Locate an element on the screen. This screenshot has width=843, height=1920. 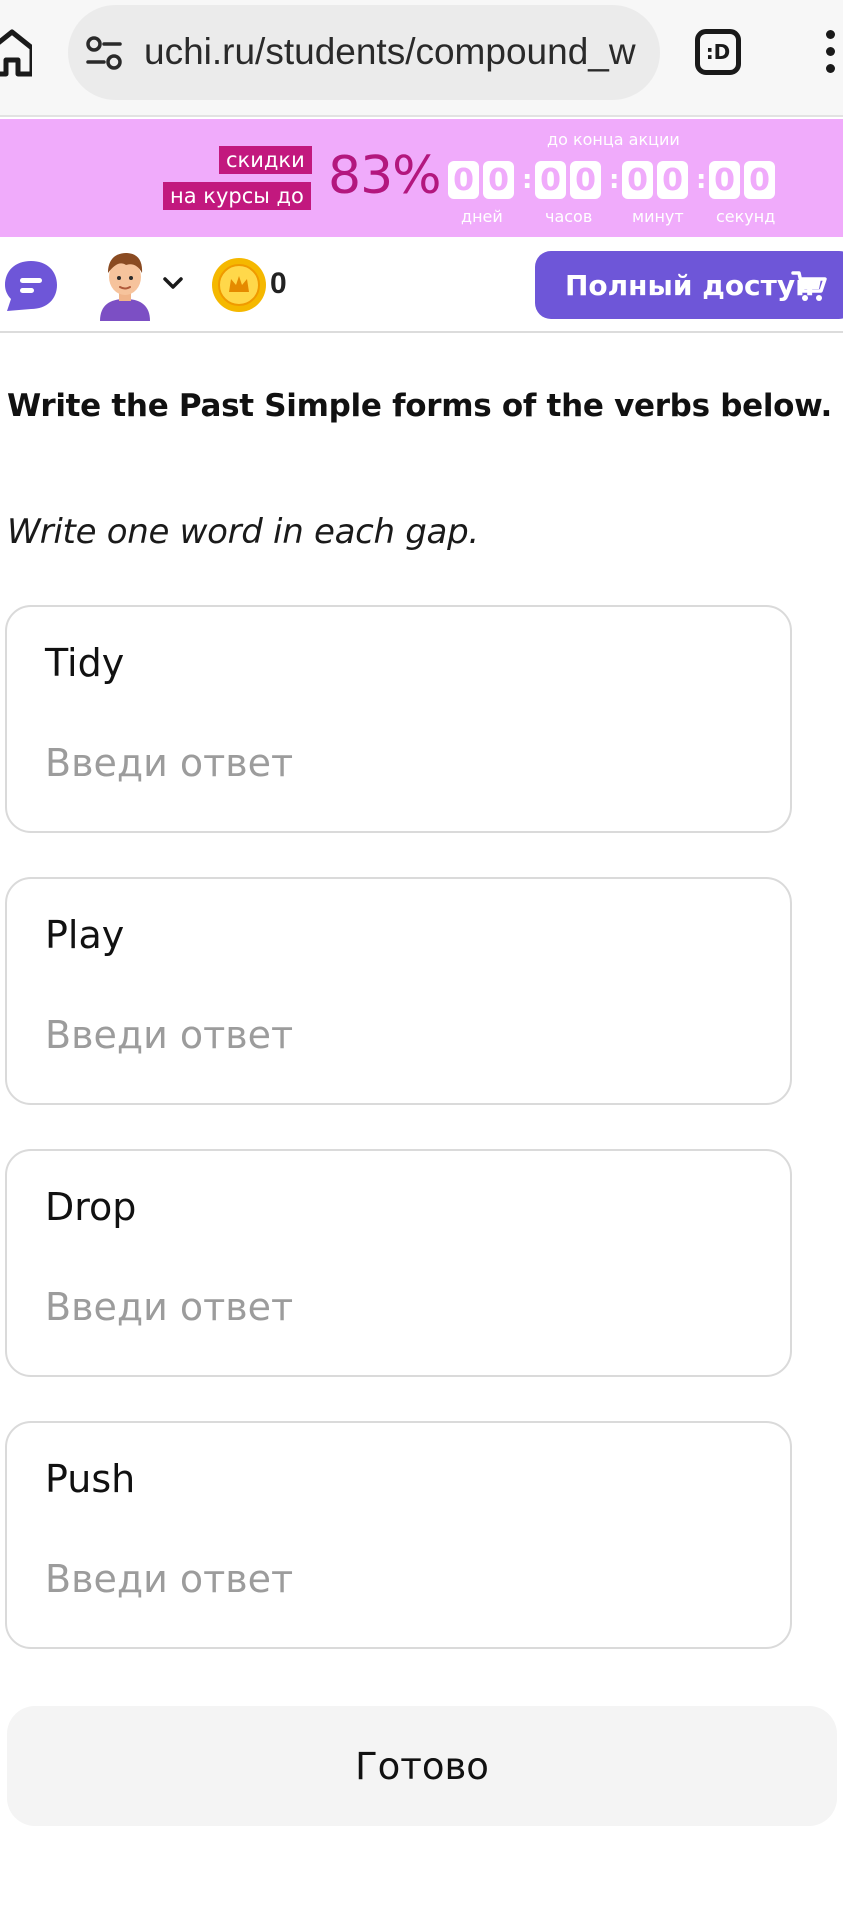
timer-days: 0 0 is located at coordinates (481, 180).